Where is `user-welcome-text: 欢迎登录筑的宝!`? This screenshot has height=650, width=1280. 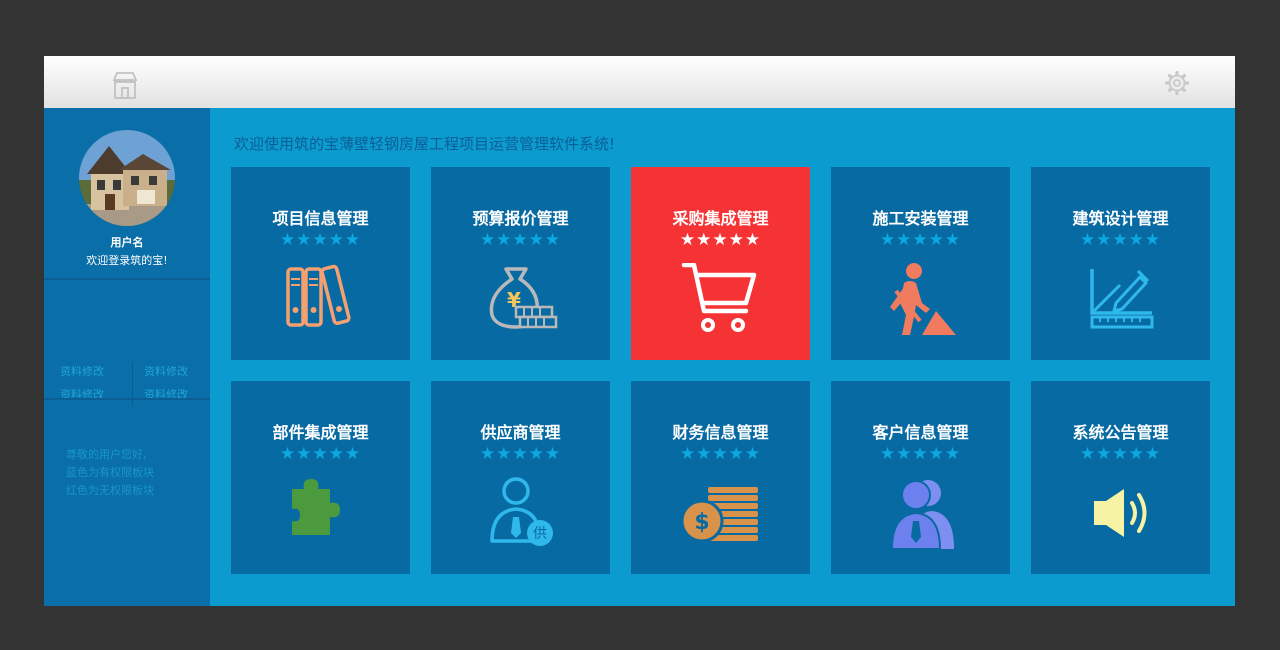 user-welcome-text: 欢迎登录筑的宝! is located at coordinates (127, 260).